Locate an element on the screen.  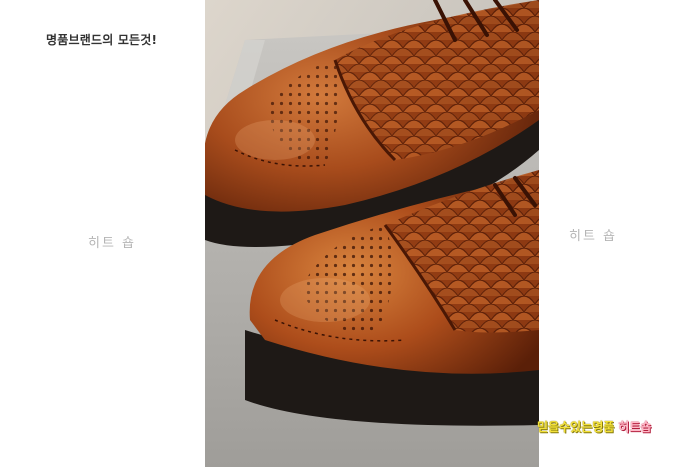
watermark-right: 히트 숍 is located at coordinates (593, 236).